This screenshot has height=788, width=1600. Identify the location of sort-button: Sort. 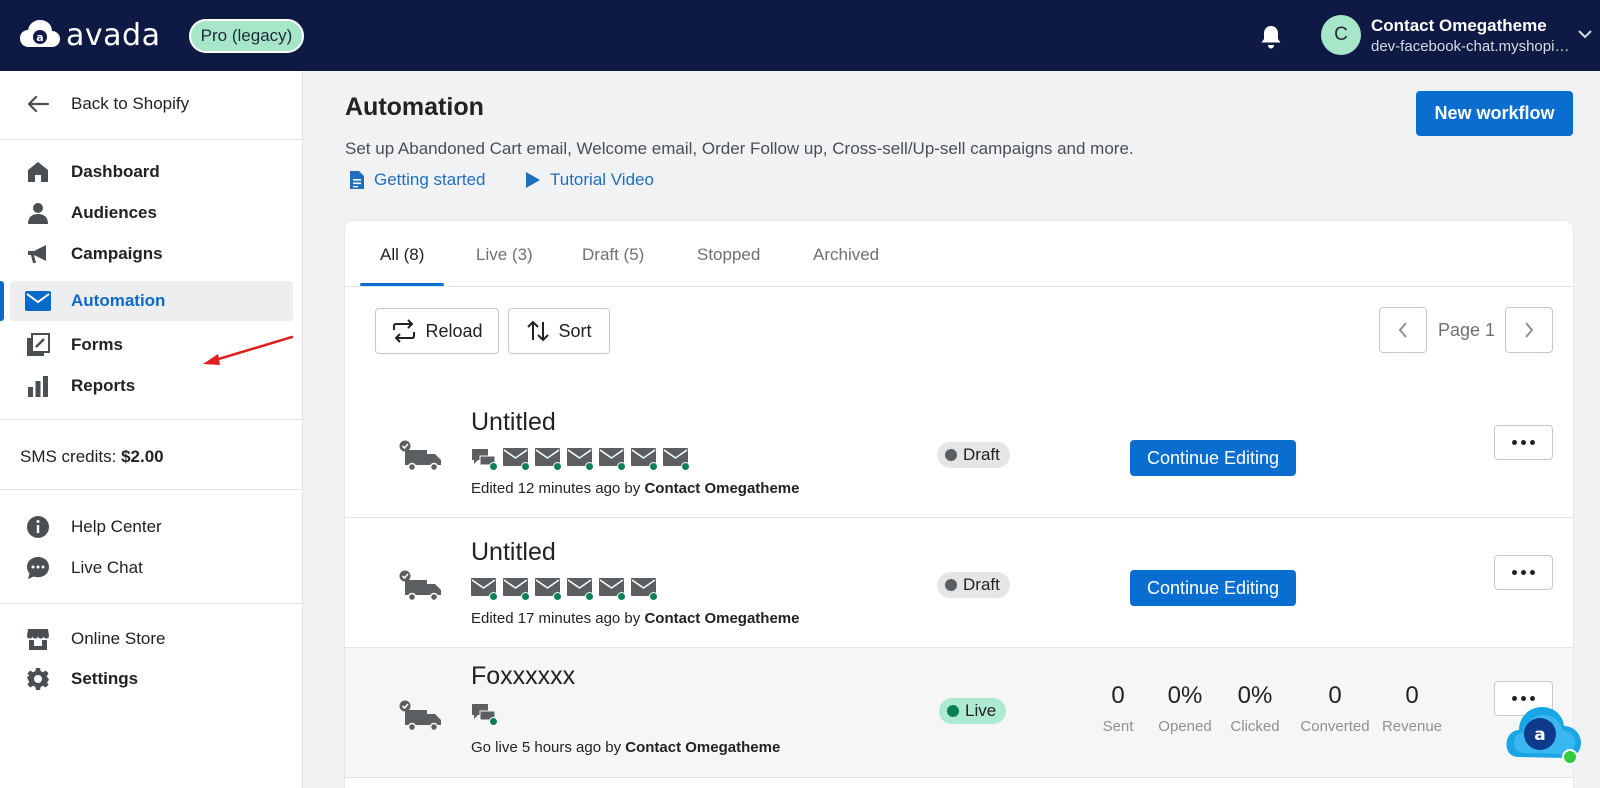
(559, 331).